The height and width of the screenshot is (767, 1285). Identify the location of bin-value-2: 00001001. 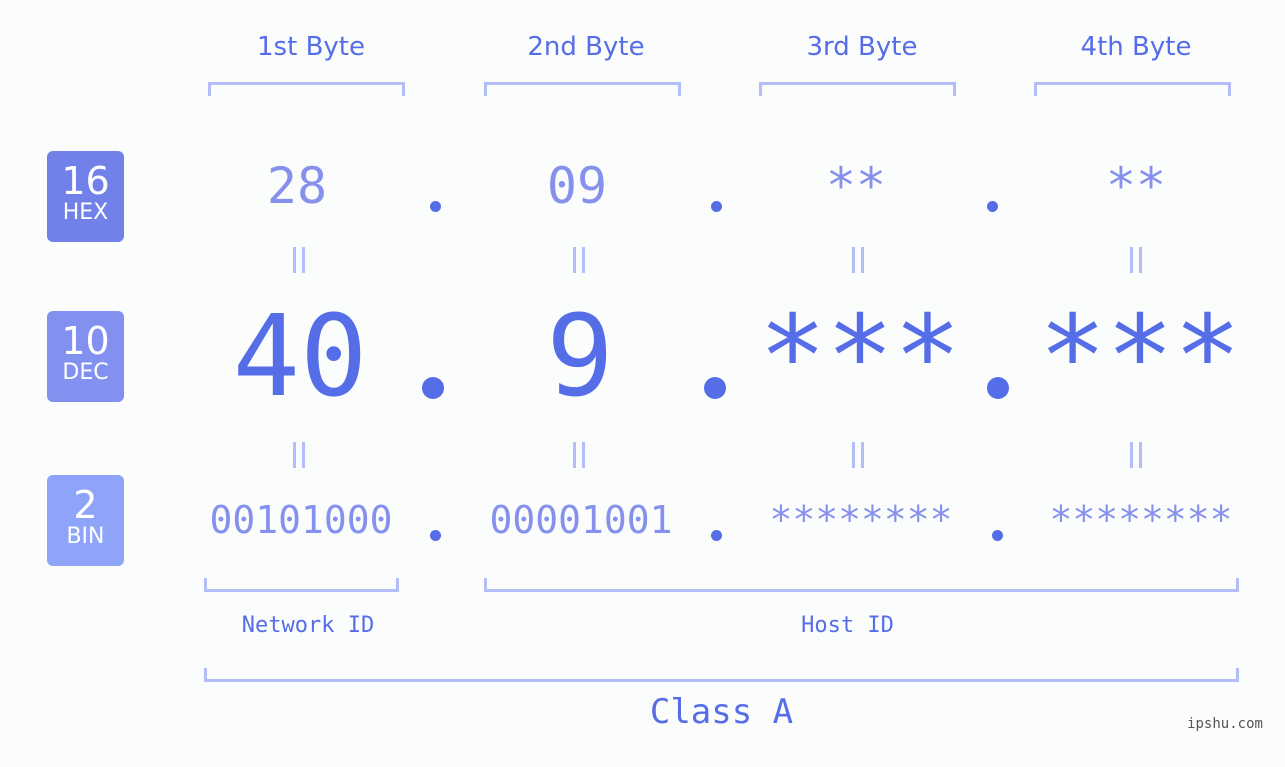
(581, 520).